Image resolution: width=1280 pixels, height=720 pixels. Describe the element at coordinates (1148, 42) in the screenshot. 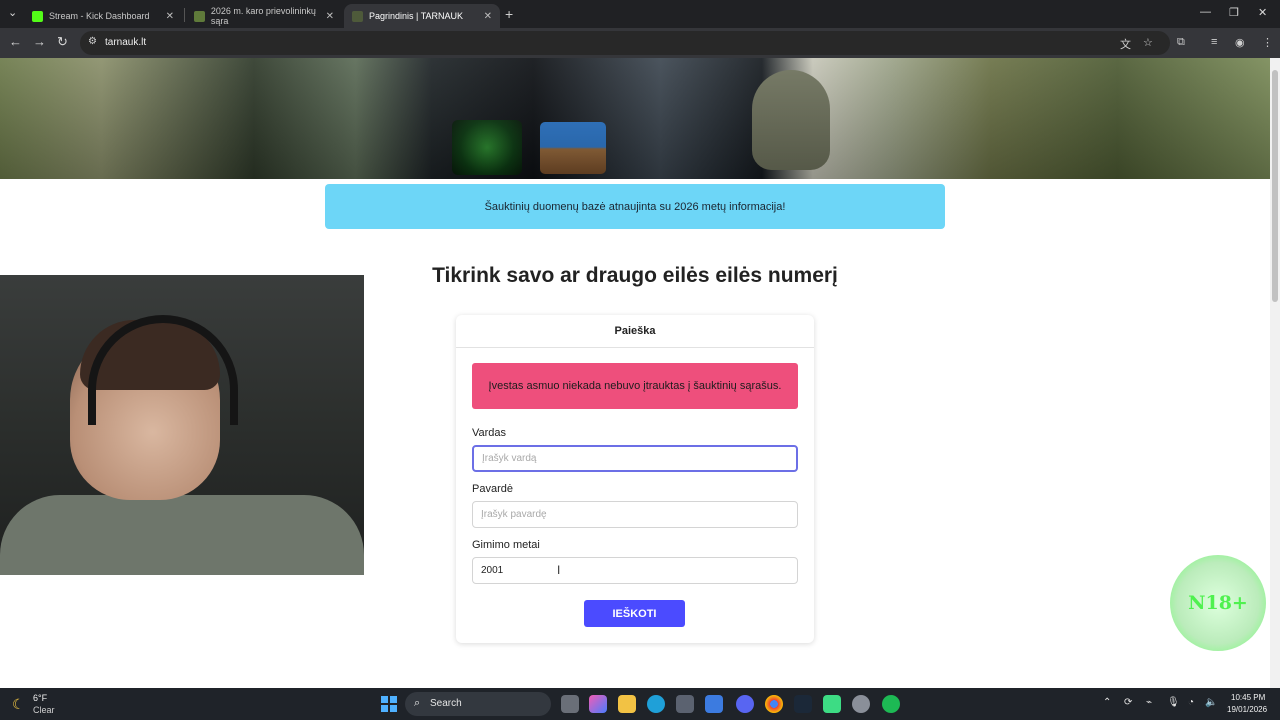

I see `bookmark-star-icon: ☆` at that location.